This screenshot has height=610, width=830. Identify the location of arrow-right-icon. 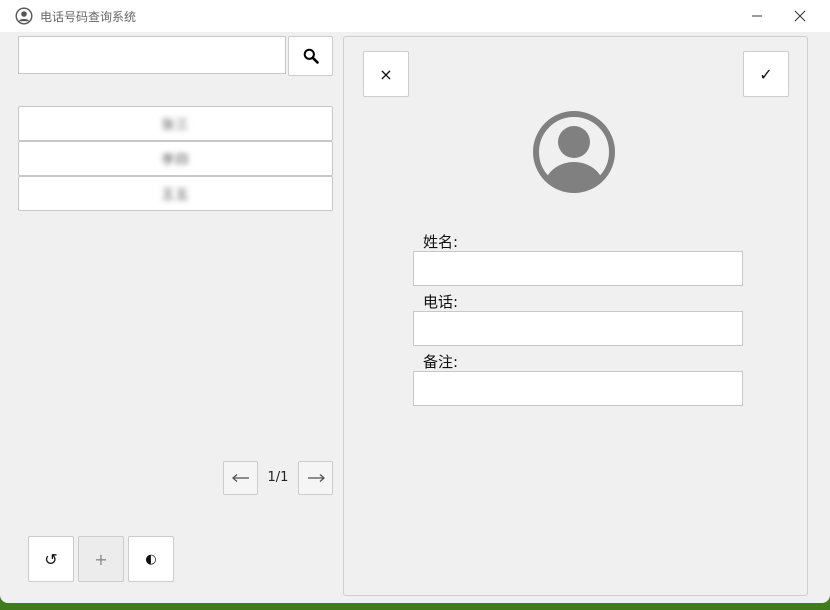
(316, 478).